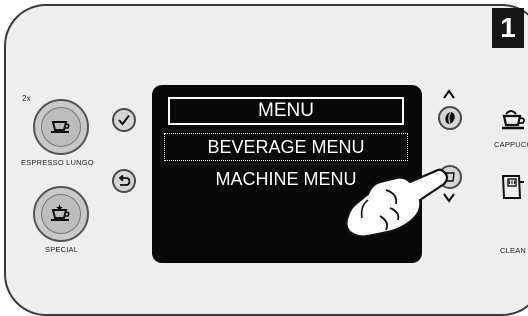  I want to click on cappuccino-cup-icon, so click(513, 120).